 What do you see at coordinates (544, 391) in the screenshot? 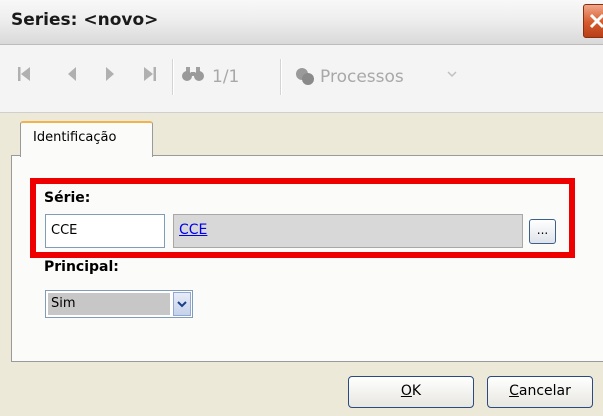
I see `cancel-label: ancelar` at bounding box center [544, 391].